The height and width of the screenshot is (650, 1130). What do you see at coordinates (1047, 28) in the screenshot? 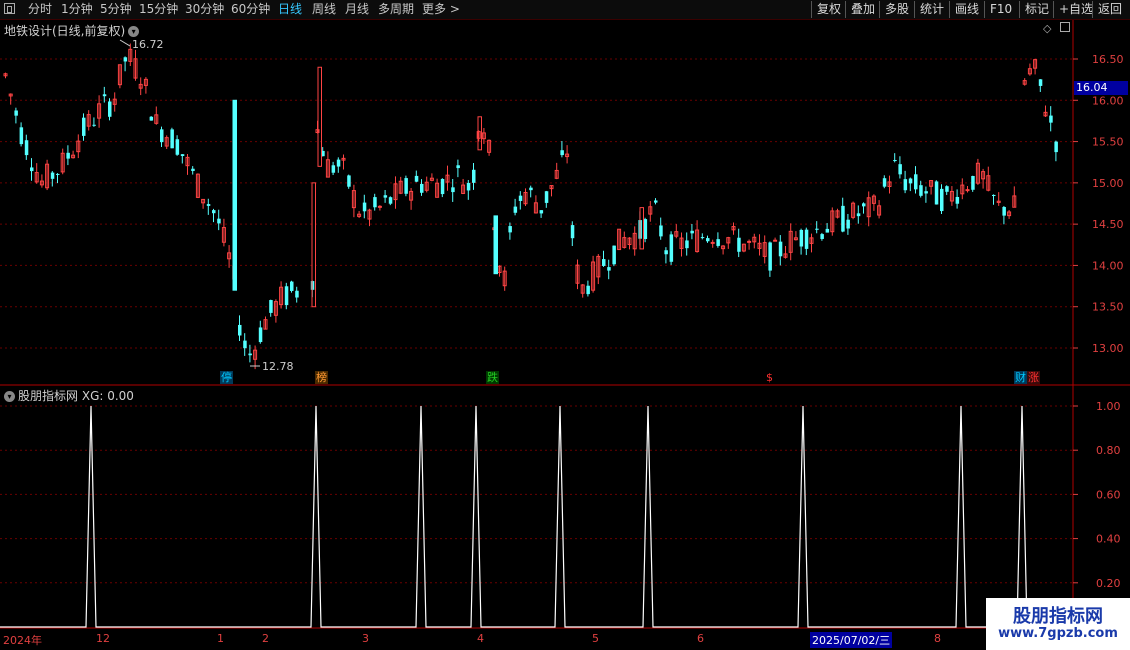
I see `diamond-icon: ◇` at bounding box center [1047, 28].